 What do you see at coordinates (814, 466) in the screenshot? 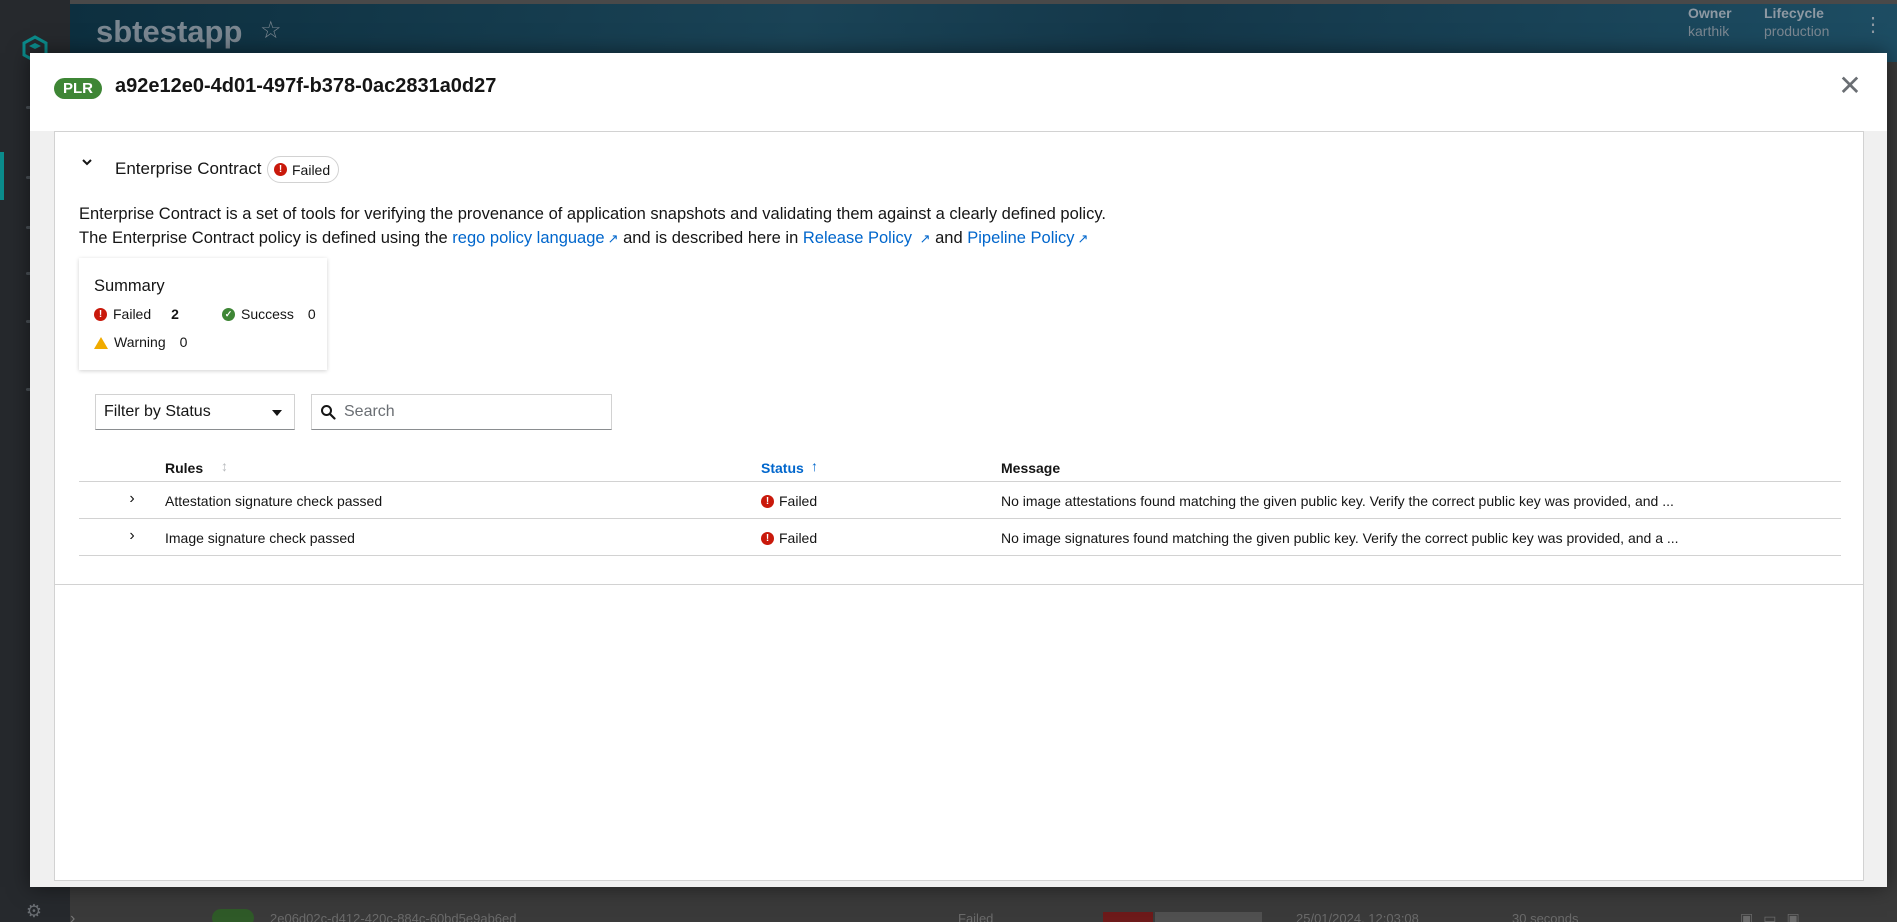
I see `sort-ascending-icon: ↑` at bounding box center [814, 466].